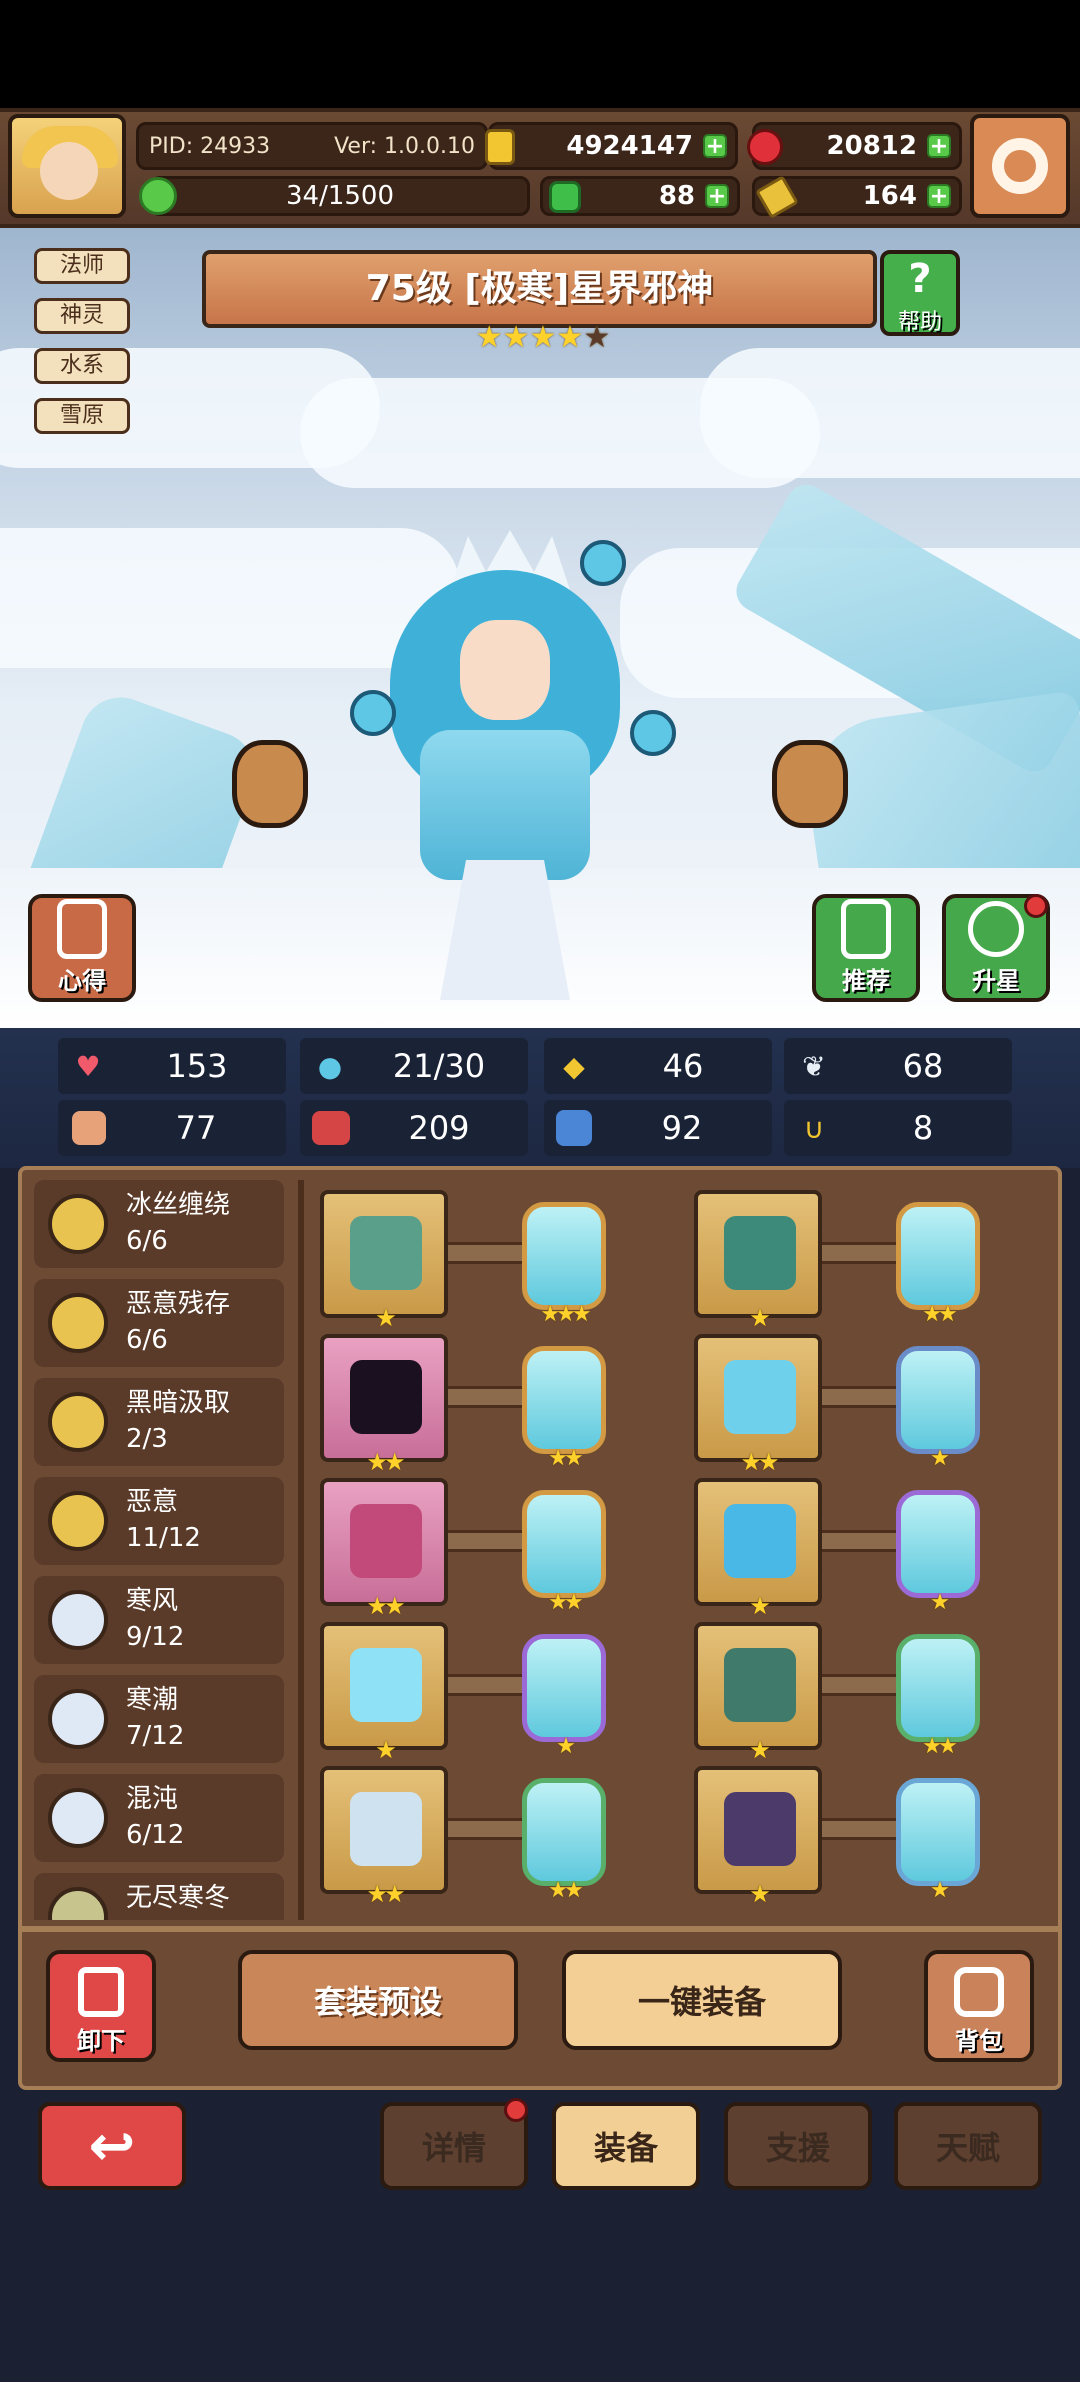 The image size is (1080, 2382). I want to click on bag-label: 背包, so click(979, 2041).